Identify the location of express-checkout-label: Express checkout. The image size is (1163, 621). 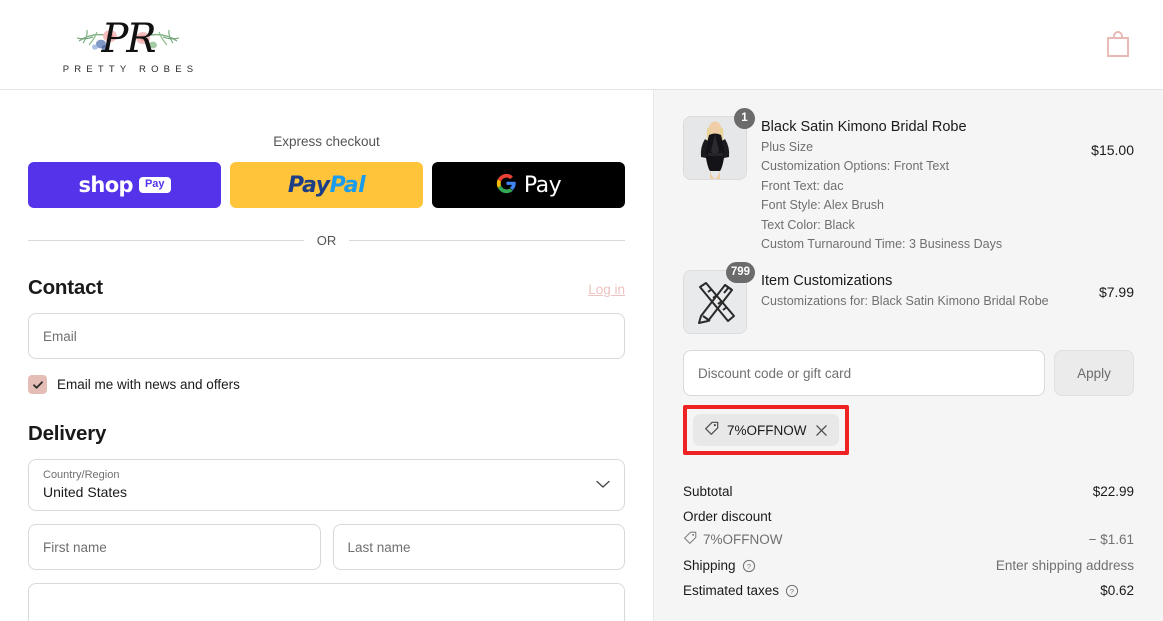
(326, 141).